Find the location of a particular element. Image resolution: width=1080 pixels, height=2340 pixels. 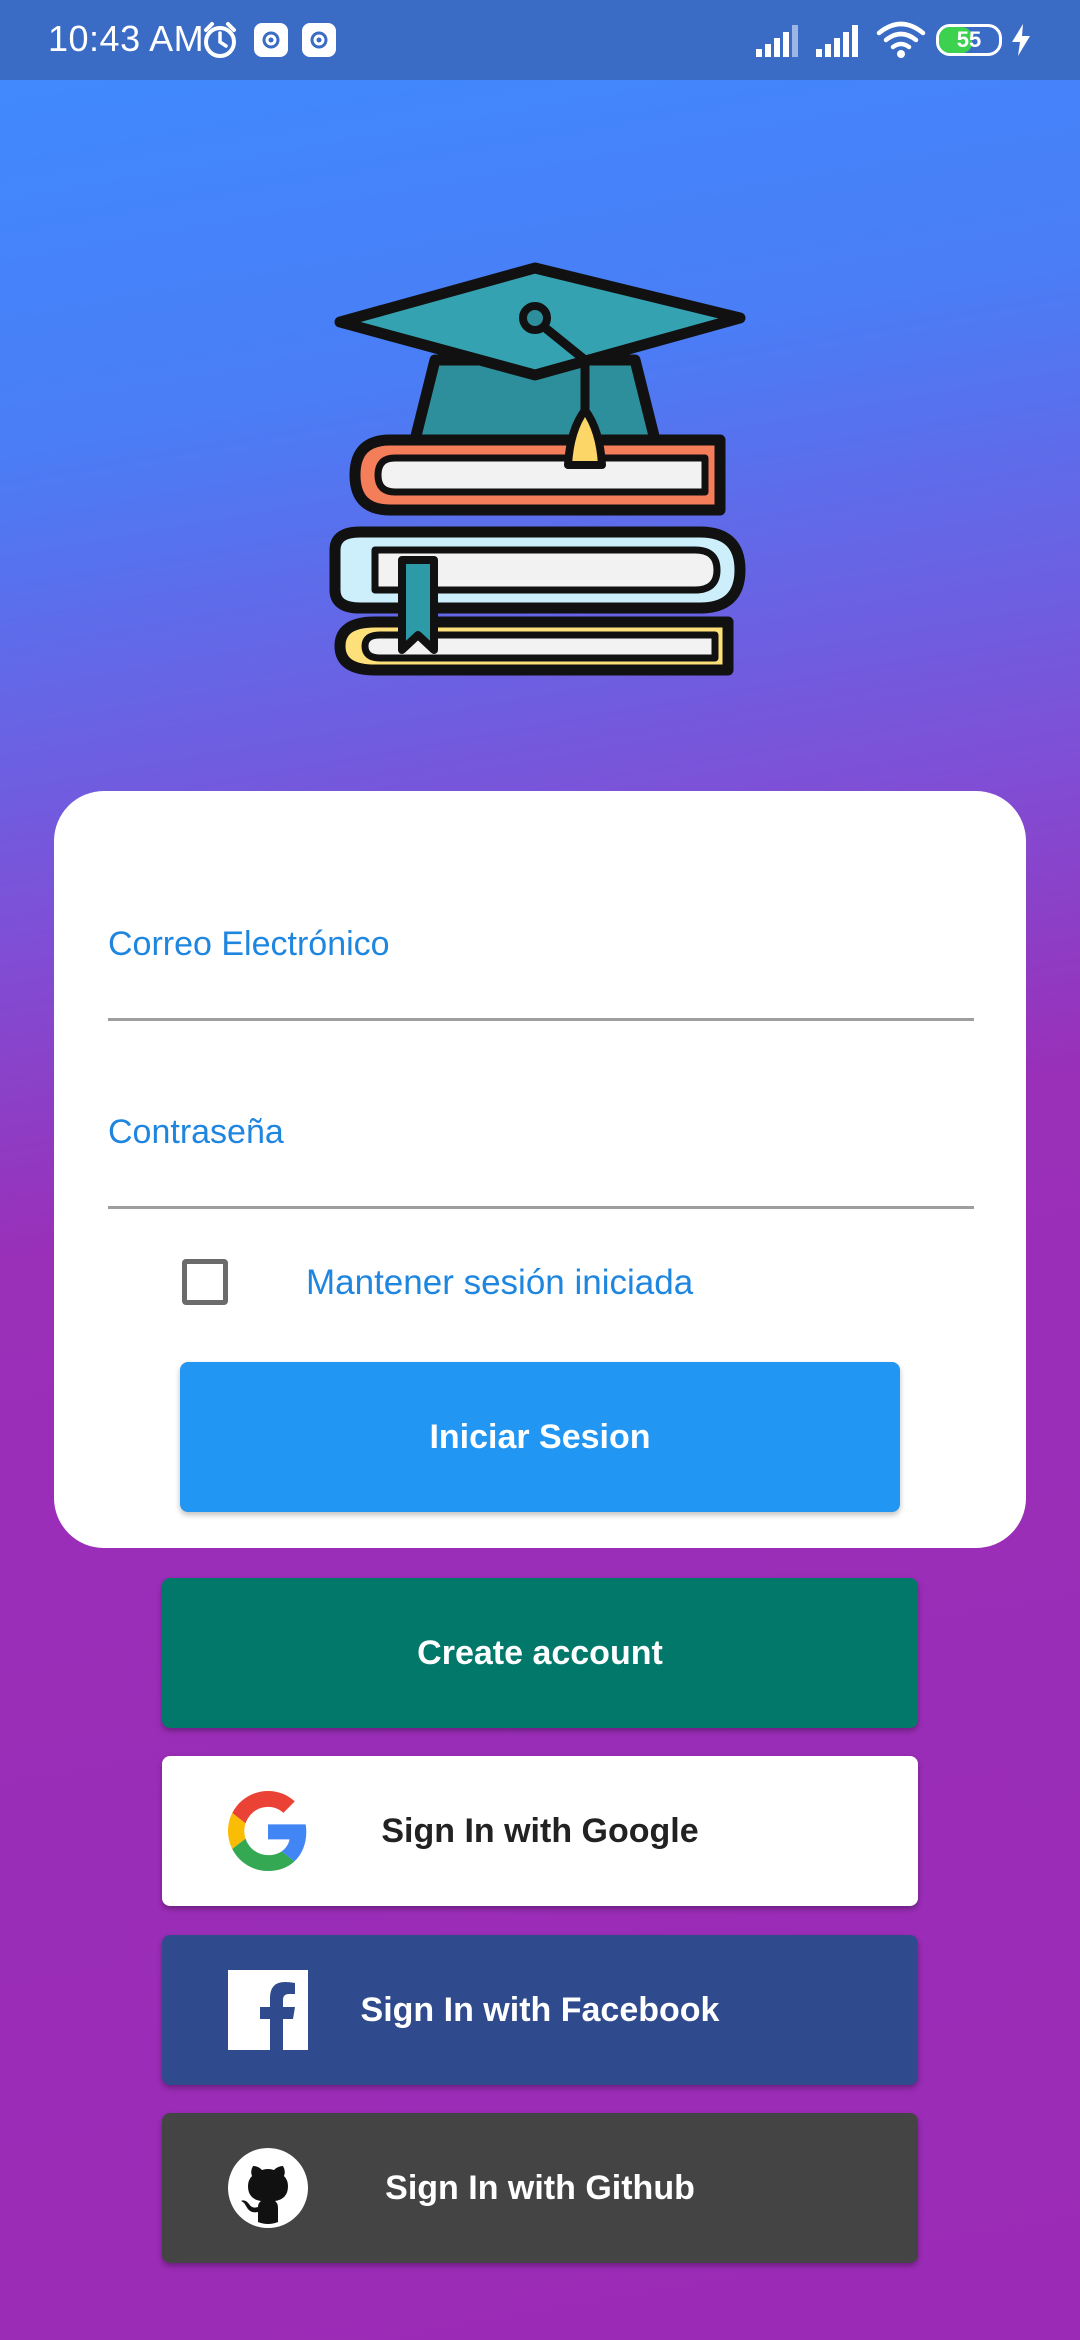

password-label: Contraseña is located at coordinates (196, 1132).